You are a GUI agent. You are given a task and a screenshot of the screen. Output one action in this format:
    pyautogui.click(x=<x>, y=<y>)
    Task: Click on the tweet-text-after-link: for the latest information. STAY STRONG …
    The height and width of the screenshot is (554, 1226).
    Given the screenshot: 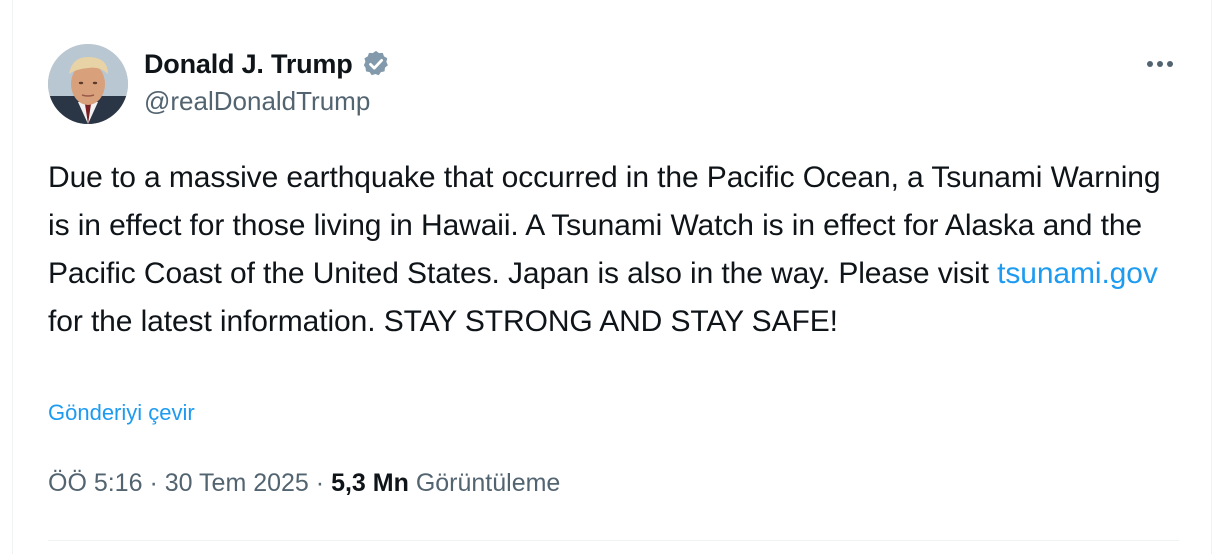 What is the action you would take?
    pyautogui.click(x=443, y=321)
    